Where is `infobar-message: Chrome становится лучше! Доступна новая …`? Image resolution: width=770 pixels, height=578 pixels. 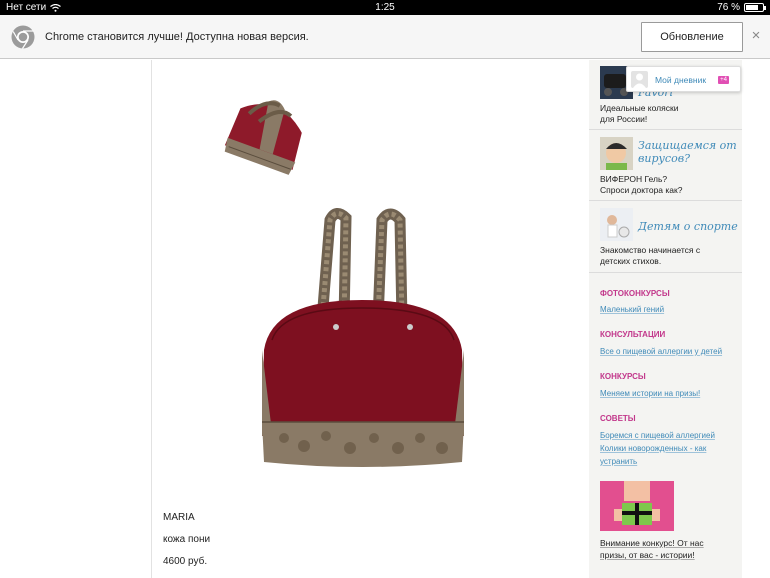
infobar-message: Chrome становится лучше! Доступна новая … is located at coordinates (177, 37).